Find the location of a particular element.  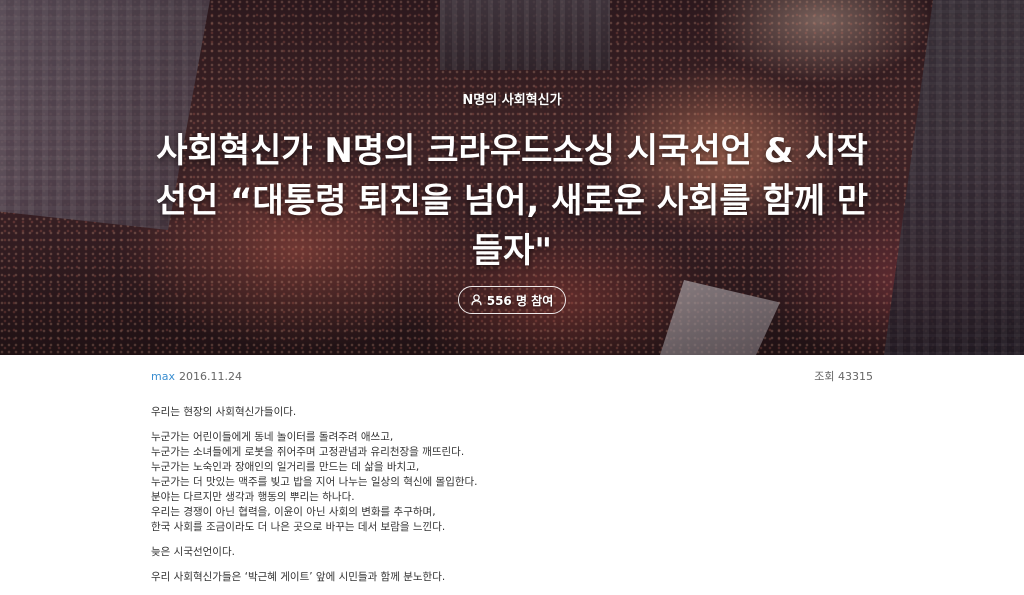

post-date: 2016.11.24 is located at coordinates (210, 376).